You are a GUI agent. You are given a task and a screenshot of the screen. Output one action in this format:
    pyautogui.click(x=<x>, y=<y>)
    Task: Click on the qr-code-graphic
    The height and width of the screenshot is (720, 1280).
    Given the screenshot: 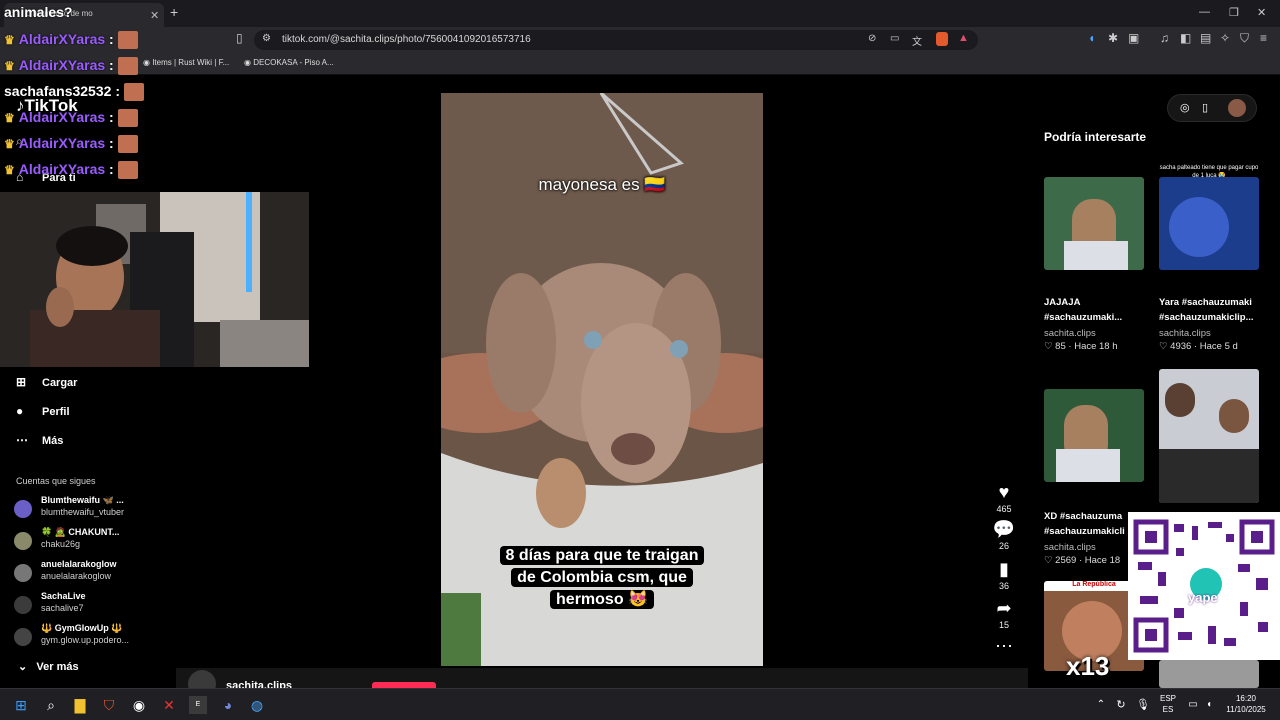 What is the action you would take?
    pyautogui.click(x=1204, y=586)
    